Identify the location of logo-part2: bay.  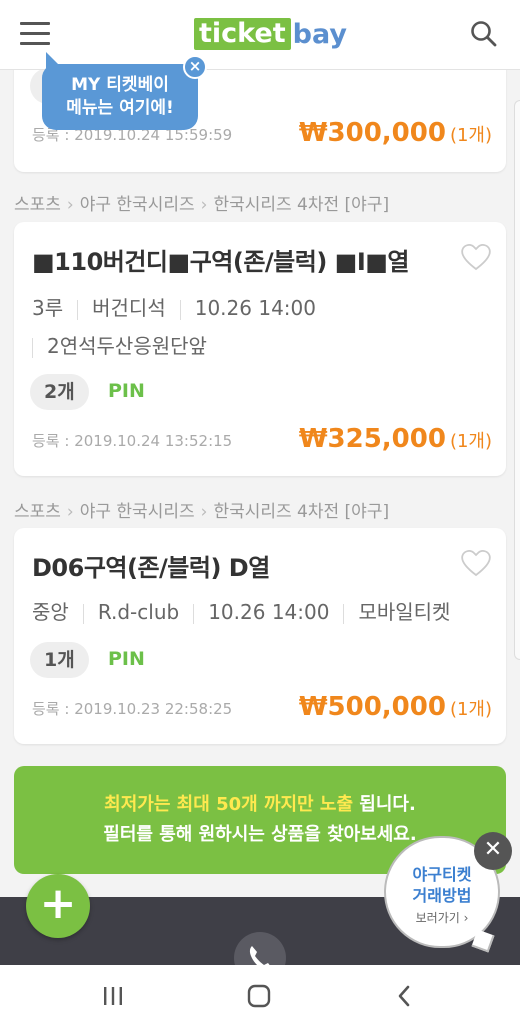
(319, 34).